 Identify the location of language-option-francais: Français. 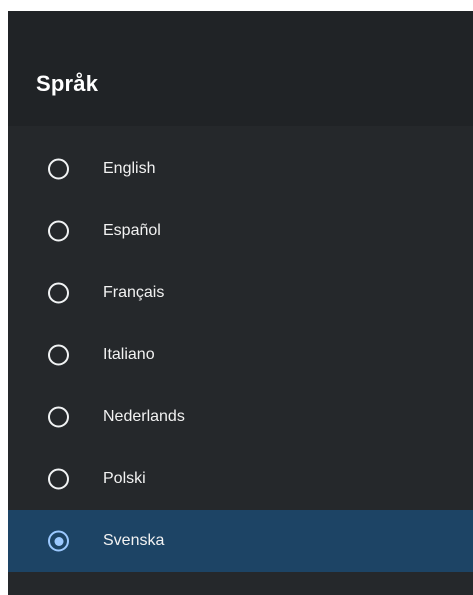
(240, 293).